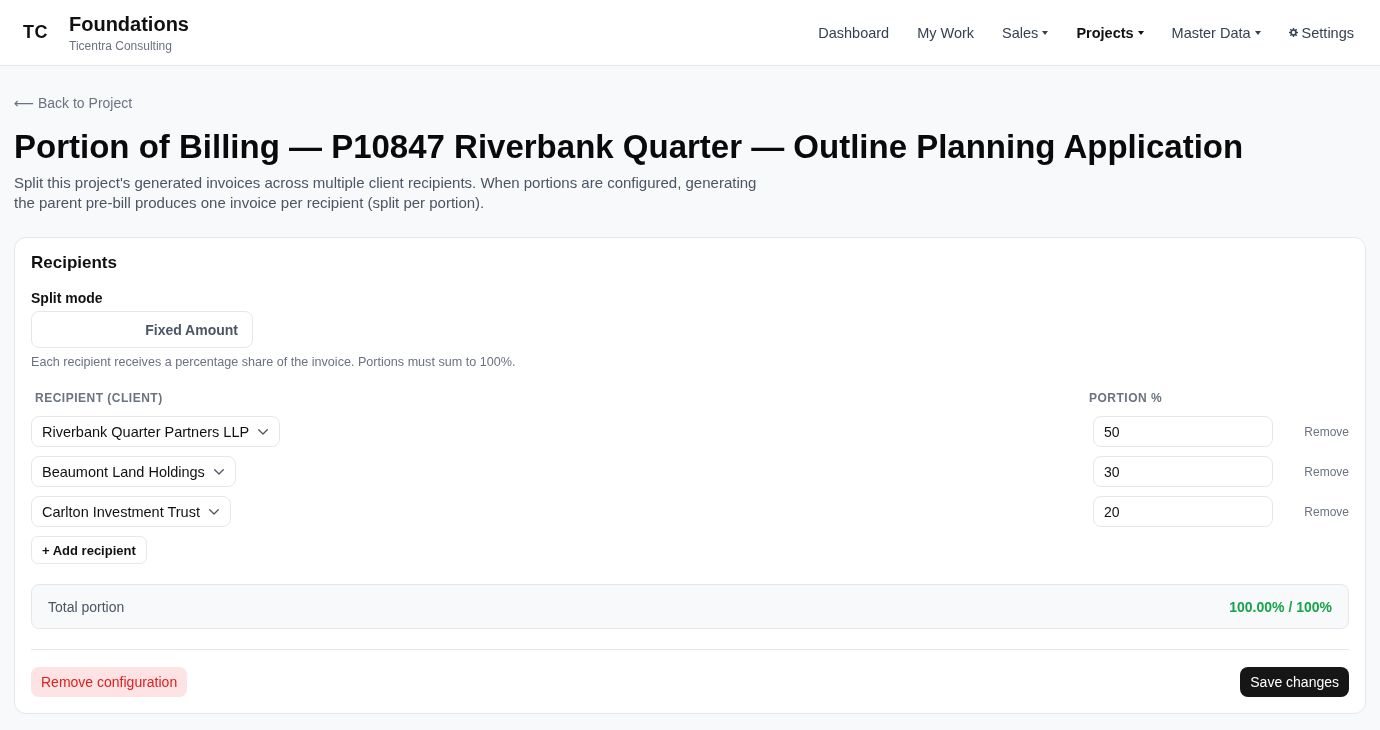 The image size is (1380, 730). Describe the element at coordinates (1025, 32) in the screenshot. I see `nav-link: Sales` at that location.